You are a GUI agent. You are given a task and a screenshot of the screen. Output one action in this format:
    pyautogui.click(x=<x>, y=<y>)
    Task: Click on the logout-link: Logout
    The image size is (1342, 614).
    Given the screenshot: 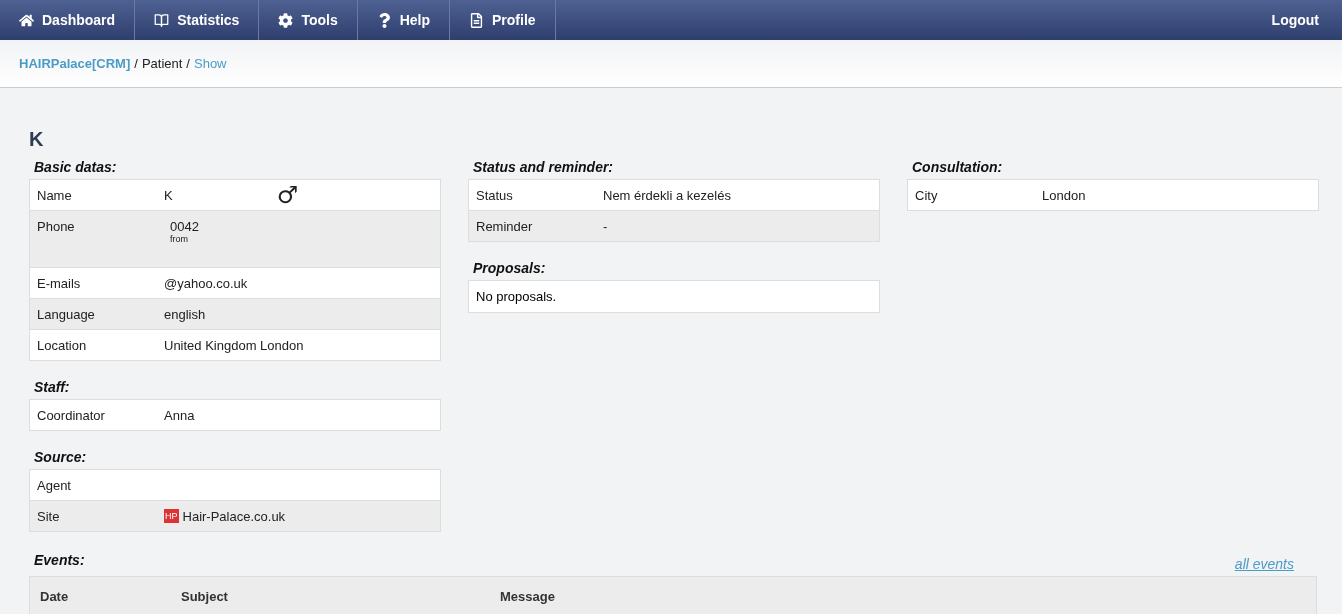 What is the action you would take?
    pyautogui.click(x=1295, y=20)
    